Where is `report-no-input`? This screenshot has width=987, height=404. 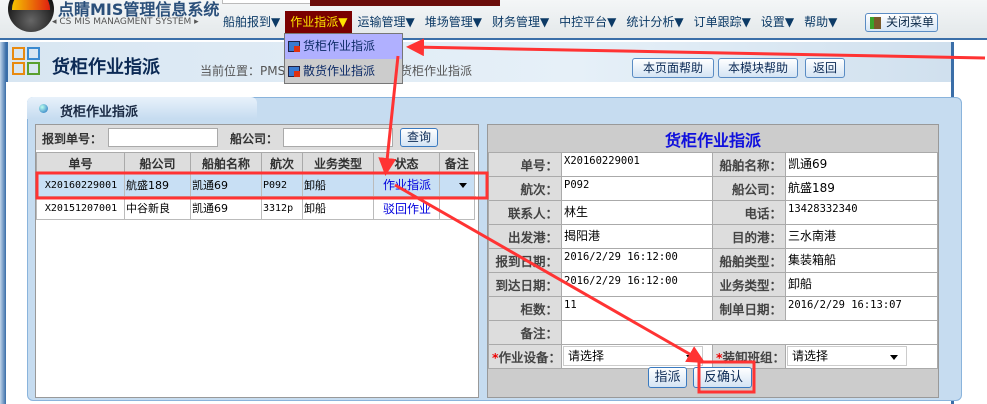
report-no-input is located at coordinates (163, 137).